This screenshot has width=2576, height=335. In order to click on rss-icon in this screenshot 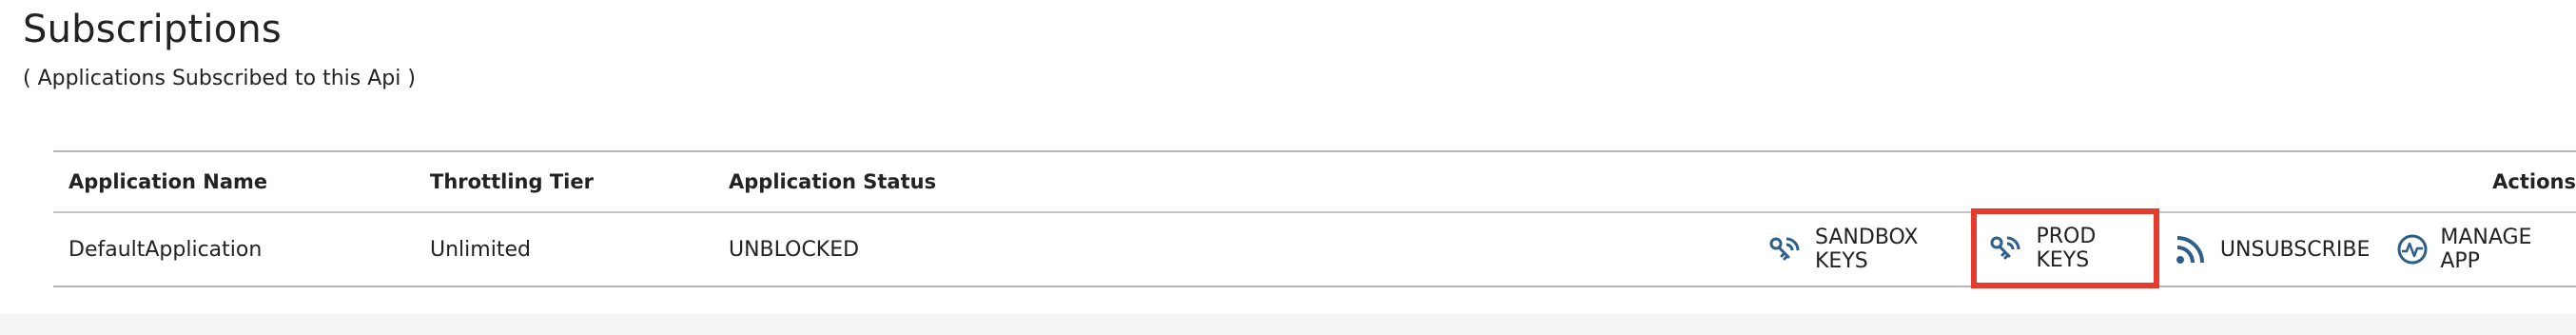, I will do `click(2191, 249)`.